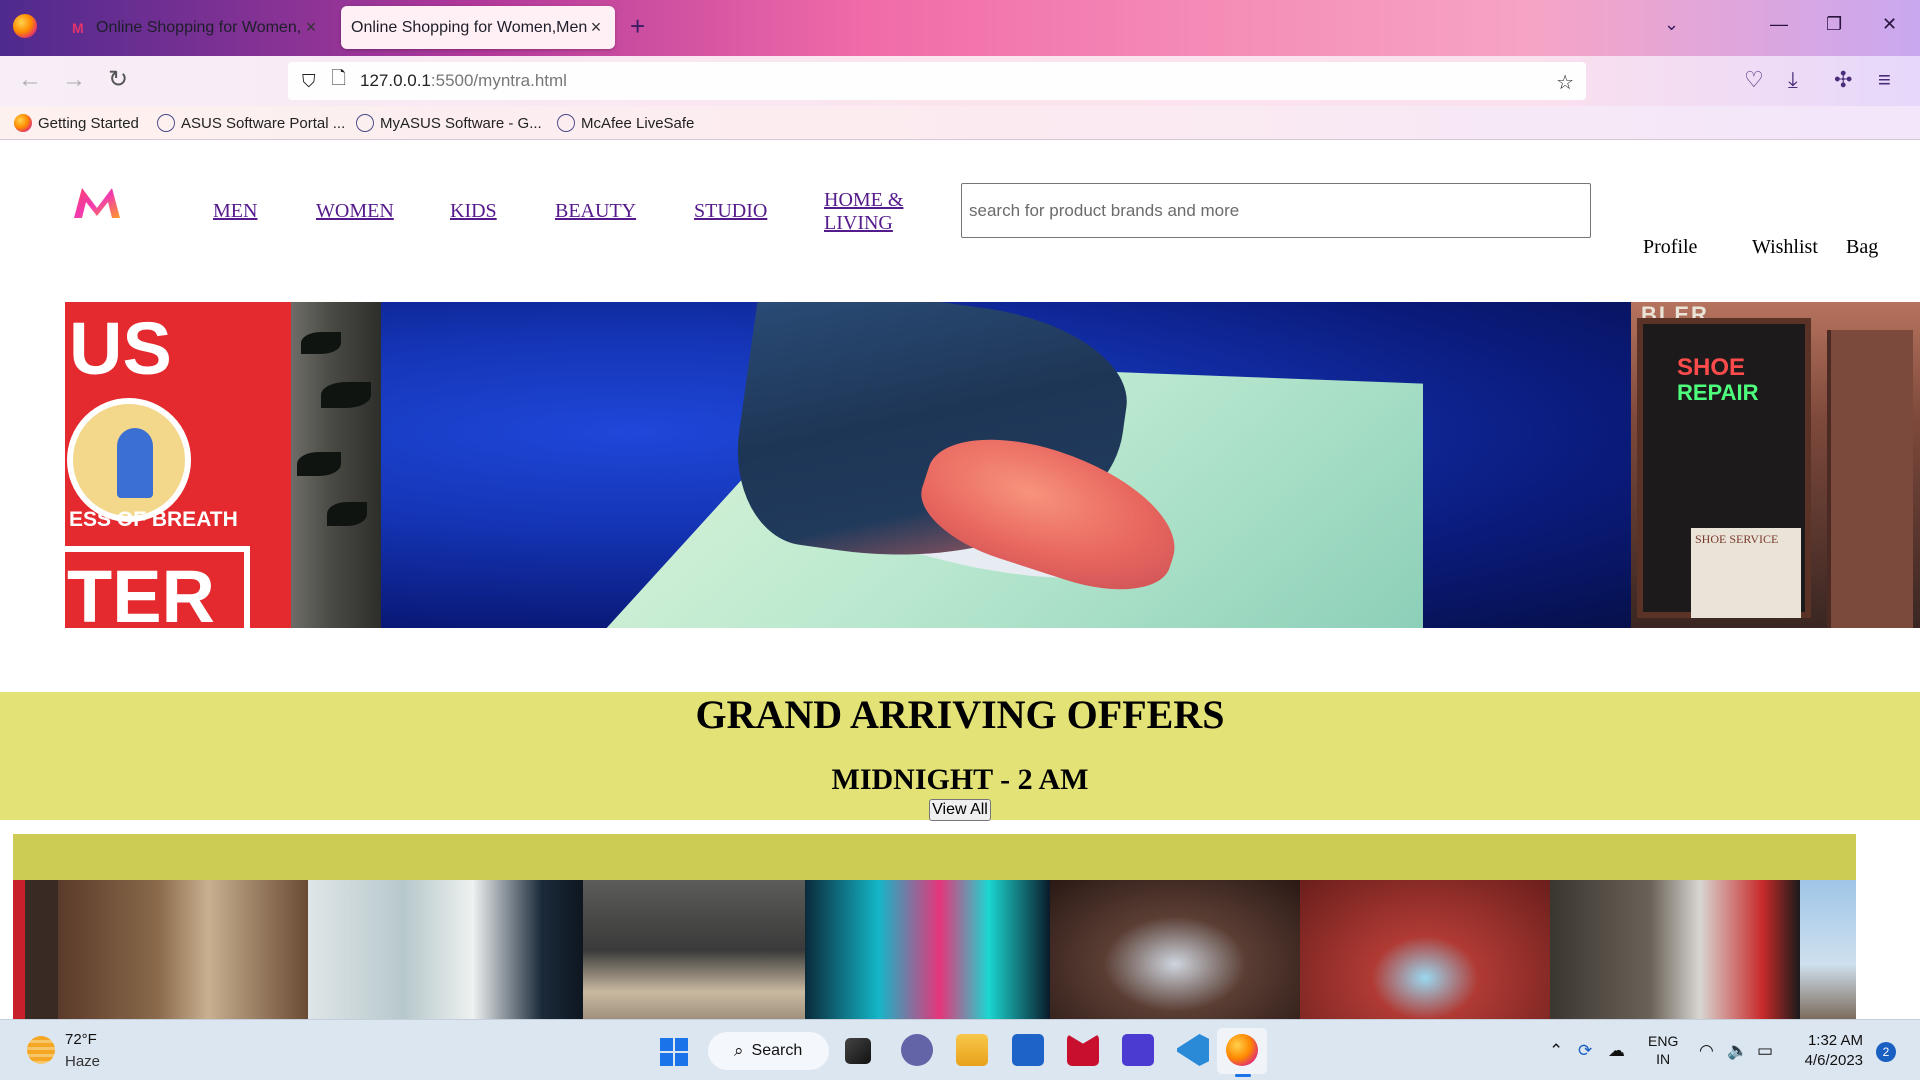 The width and height of the screenshot is (1920, 1080). What do you see at coordinates (1242, 1050) in the screenshot?
I see `firefox-icon` at bounding box center [1242, 1050].